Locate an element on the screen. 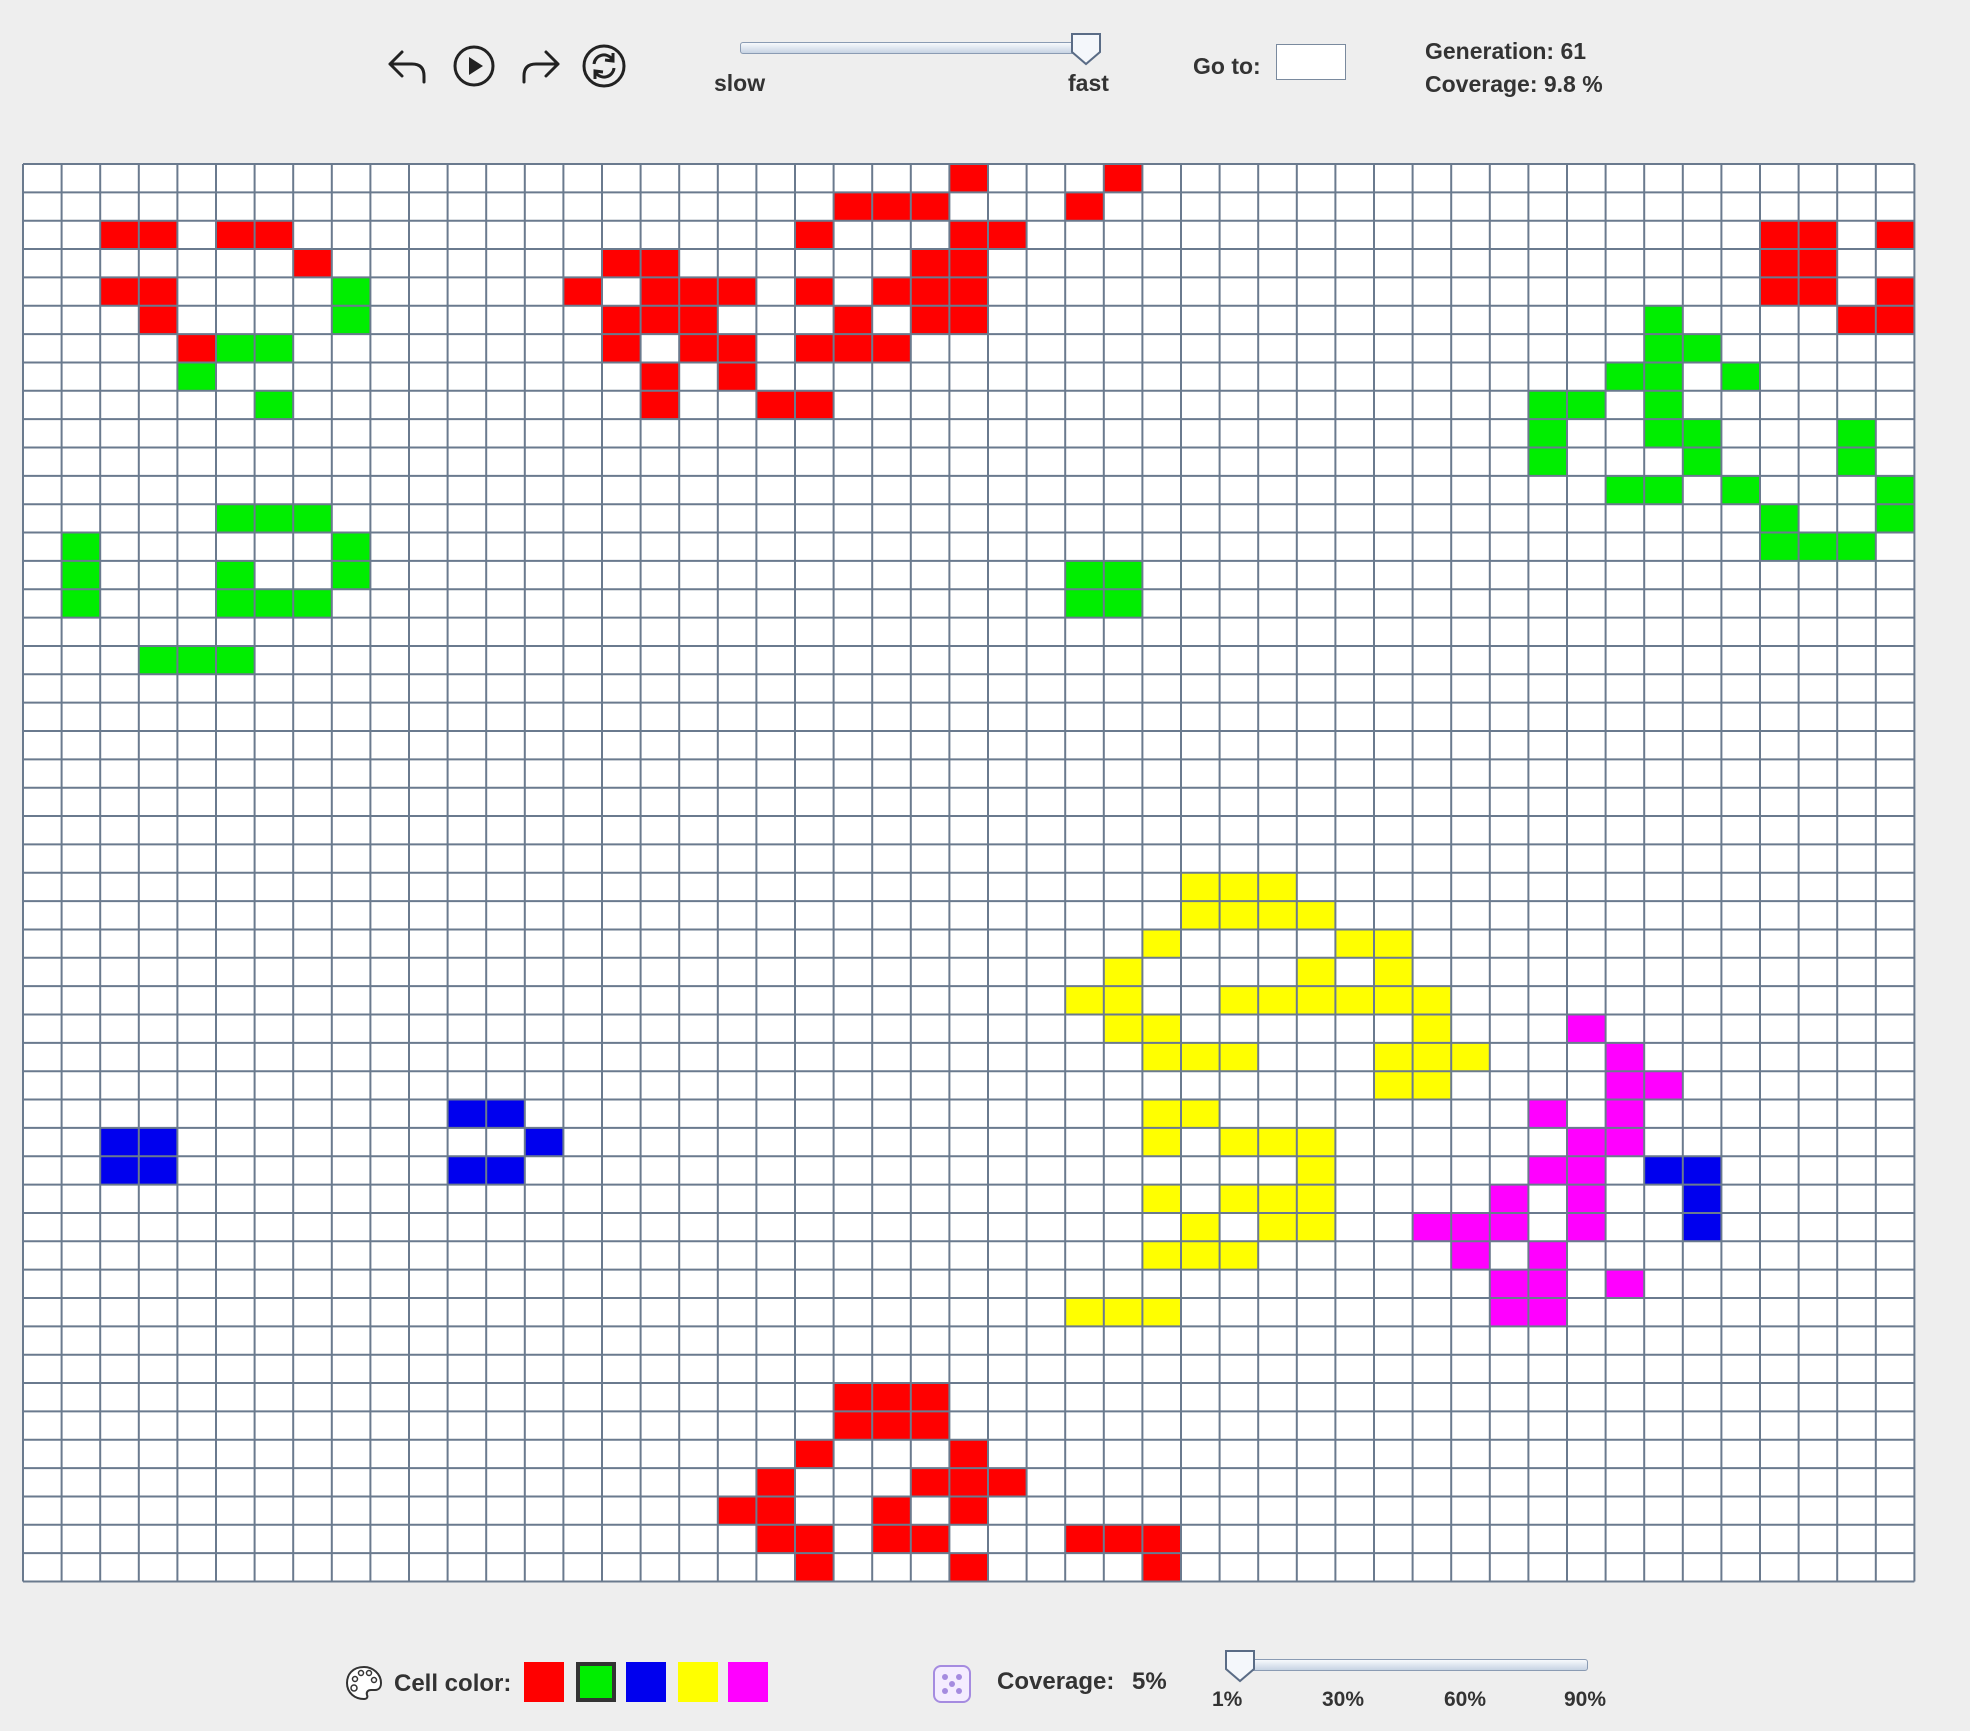  cell-color-swatch-yellow is located at coordinates (698, 1682).